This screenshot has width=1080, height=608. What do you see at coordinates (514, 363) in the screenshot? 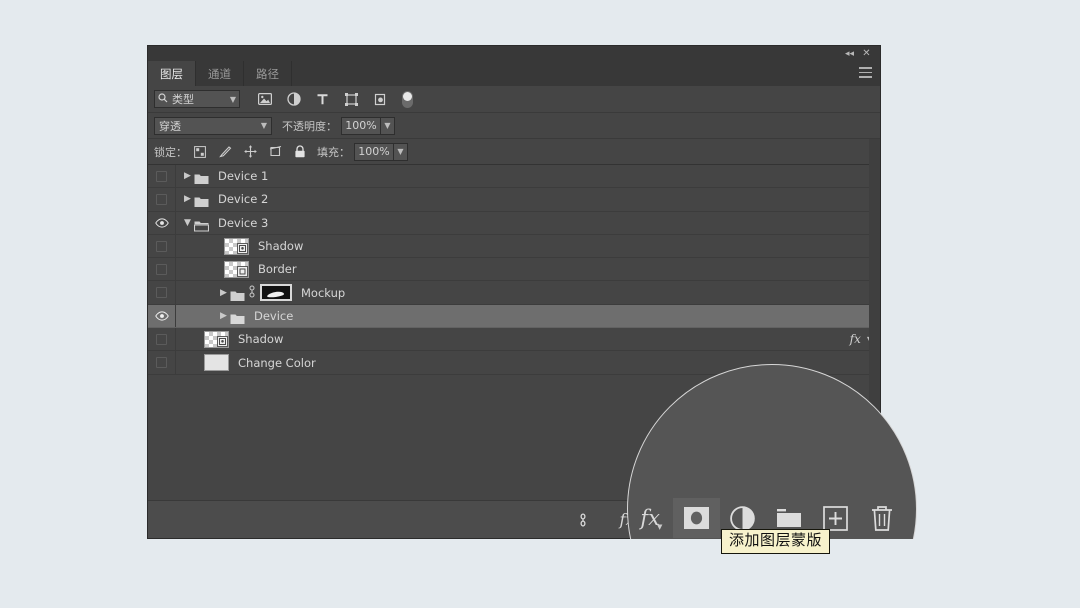
I see `table-row: Change Color` at bounding box center [514, 363].